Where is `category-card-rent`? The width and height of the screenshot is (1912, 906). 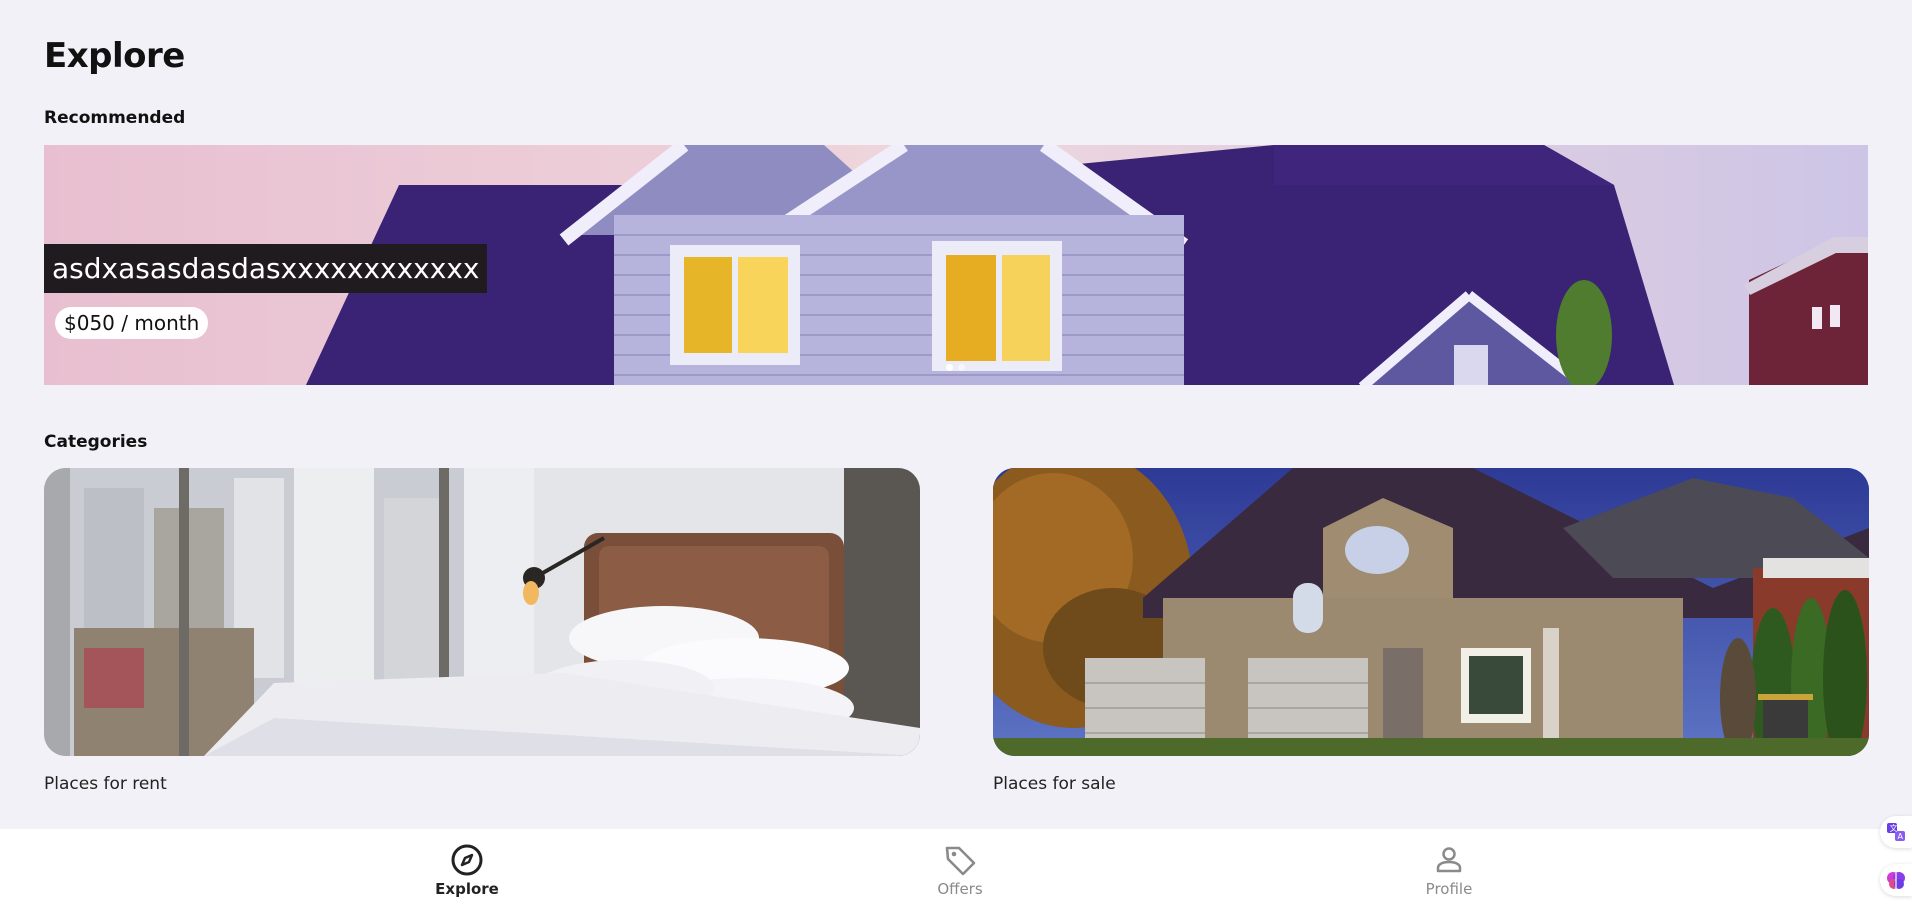 category-card-rent is located at coordinates (482, 612).